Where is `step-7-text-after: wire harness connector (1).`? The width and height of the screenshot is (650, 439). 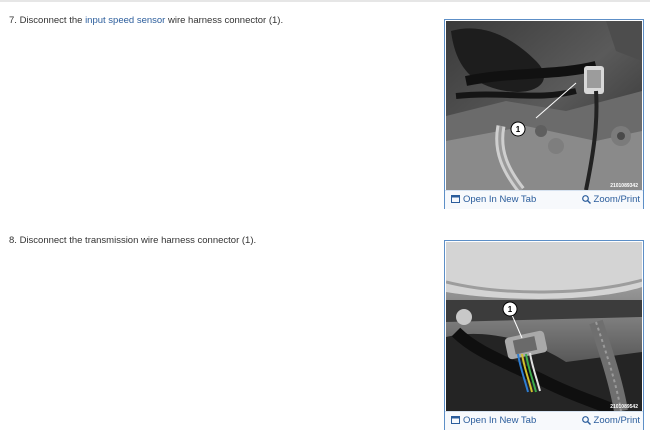 step-7-text-after: wire harness connector (1). is located at coordinates (225, 20).